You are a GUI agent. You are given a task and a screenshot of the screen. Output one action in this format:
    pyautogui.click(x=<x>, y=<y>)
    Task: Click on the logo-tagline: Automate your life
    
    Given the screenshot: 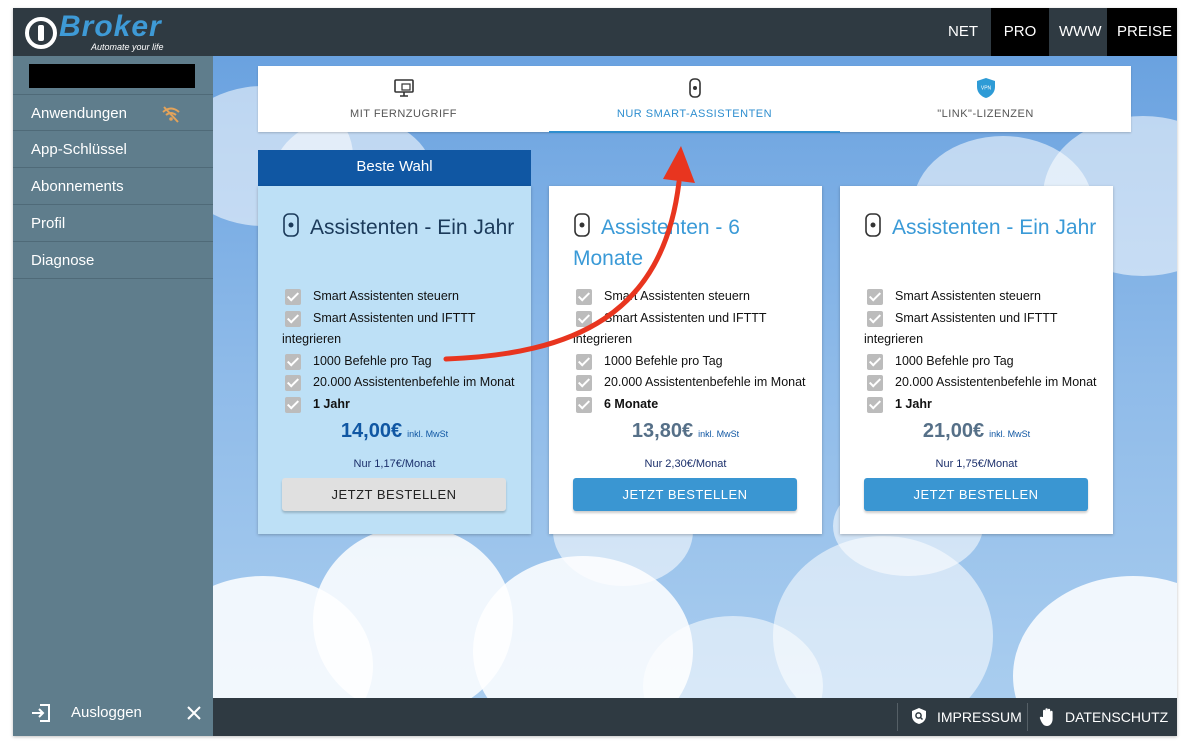 What is the action you would take?
    pyautogui.click(x=127, y=47)
    